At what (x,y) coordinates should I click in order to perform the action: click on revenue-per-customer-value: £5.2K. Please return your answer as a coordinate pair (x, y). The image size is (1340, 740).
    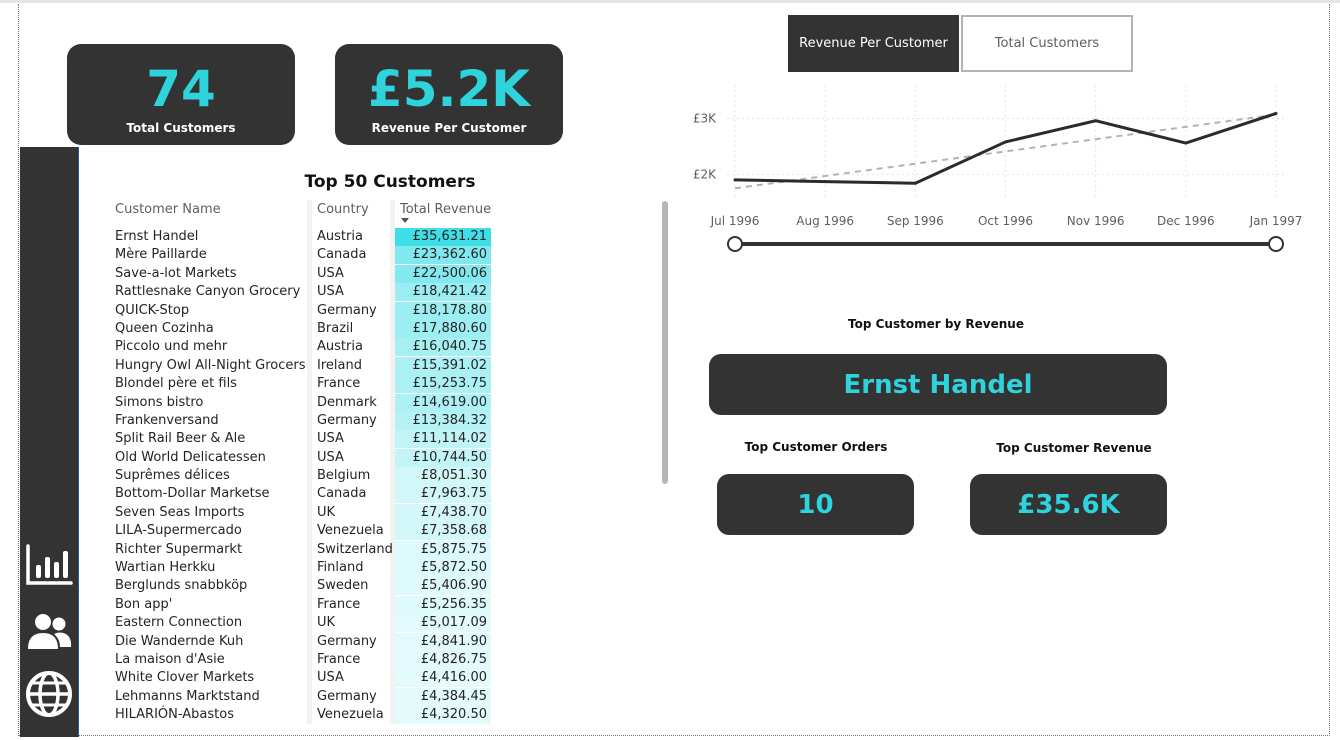
    Looking at the image, I should click on (449, 89).